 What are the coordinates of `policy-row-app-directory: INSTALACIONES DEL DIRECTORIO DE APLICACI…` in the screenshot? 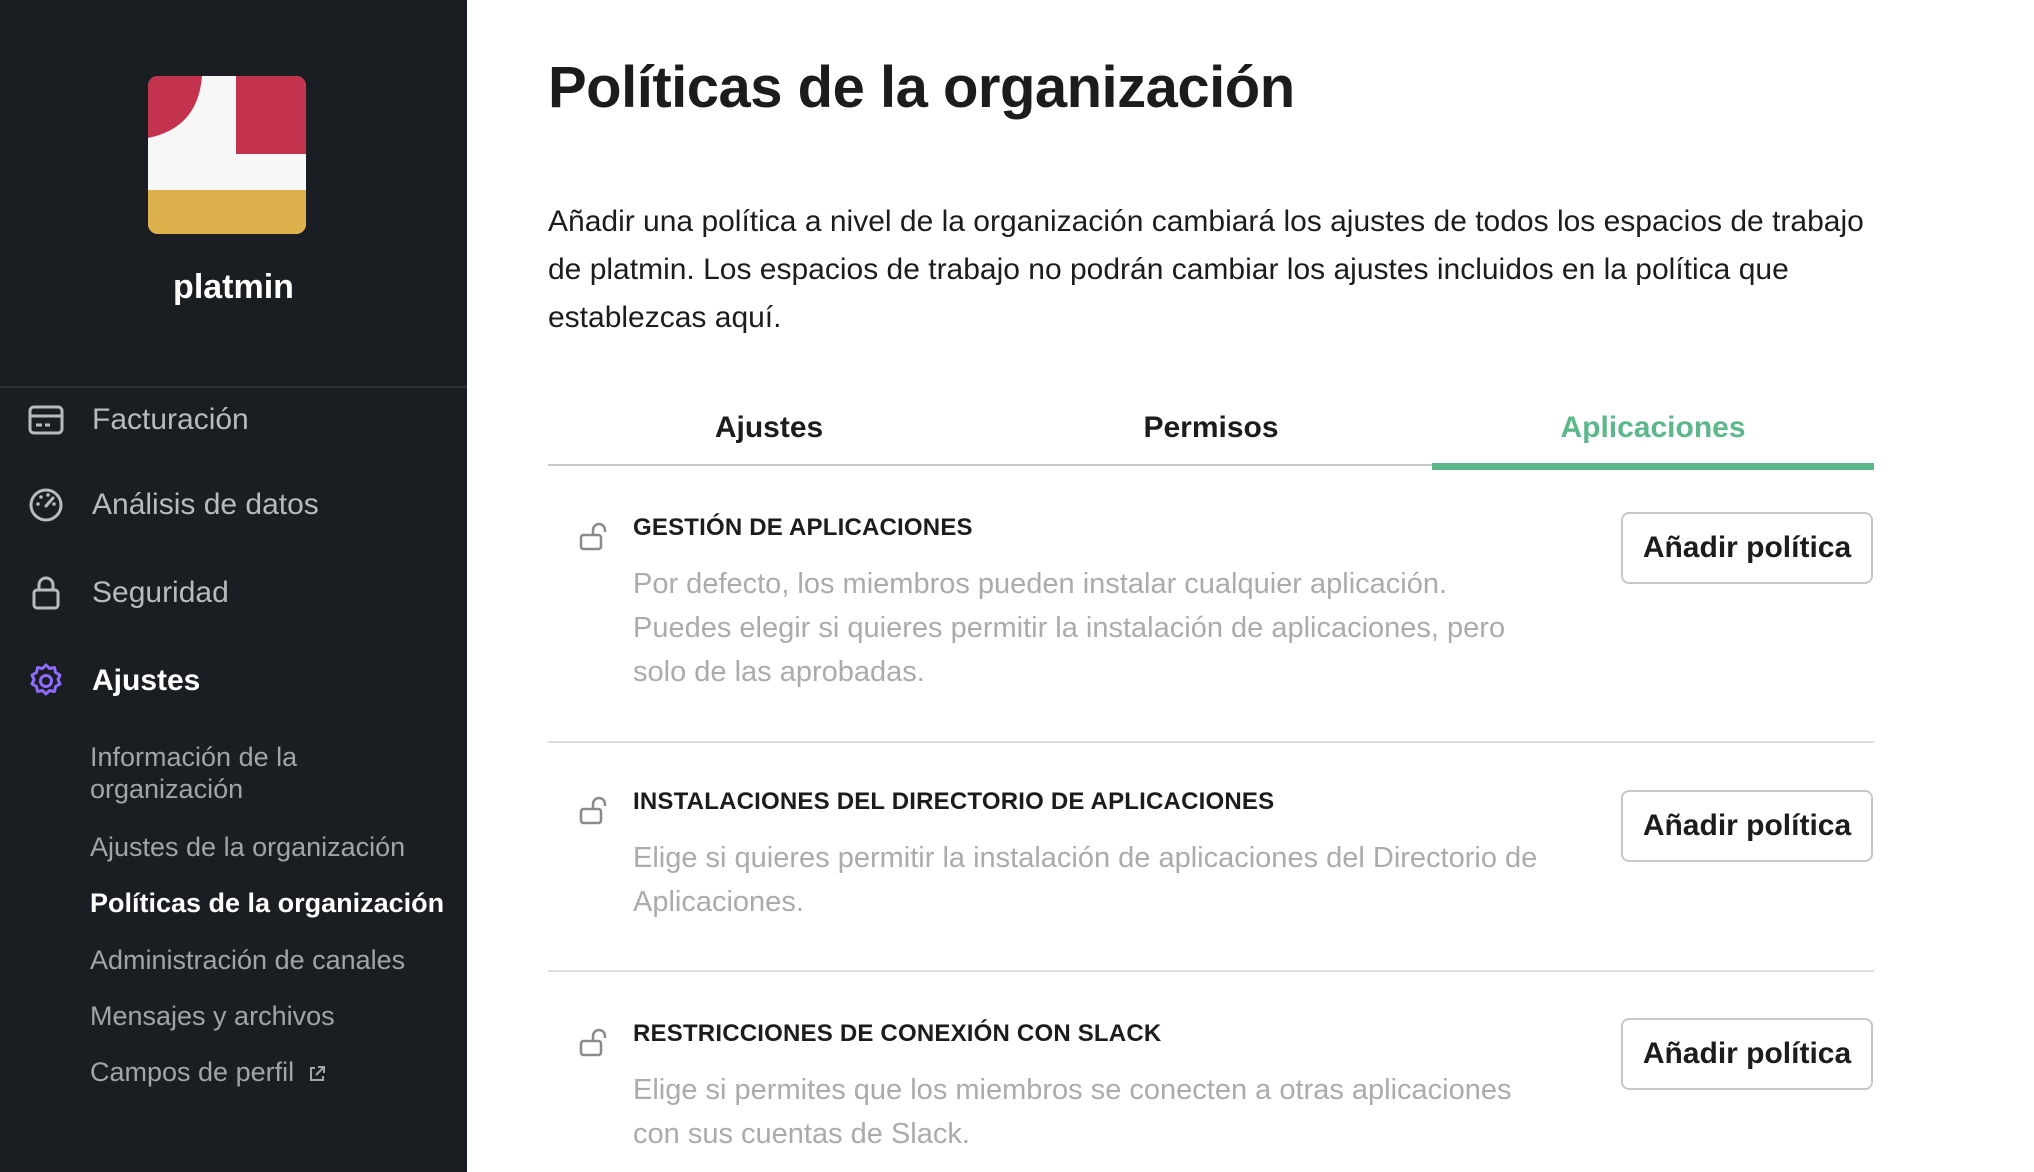 It's located at (1211, 858).